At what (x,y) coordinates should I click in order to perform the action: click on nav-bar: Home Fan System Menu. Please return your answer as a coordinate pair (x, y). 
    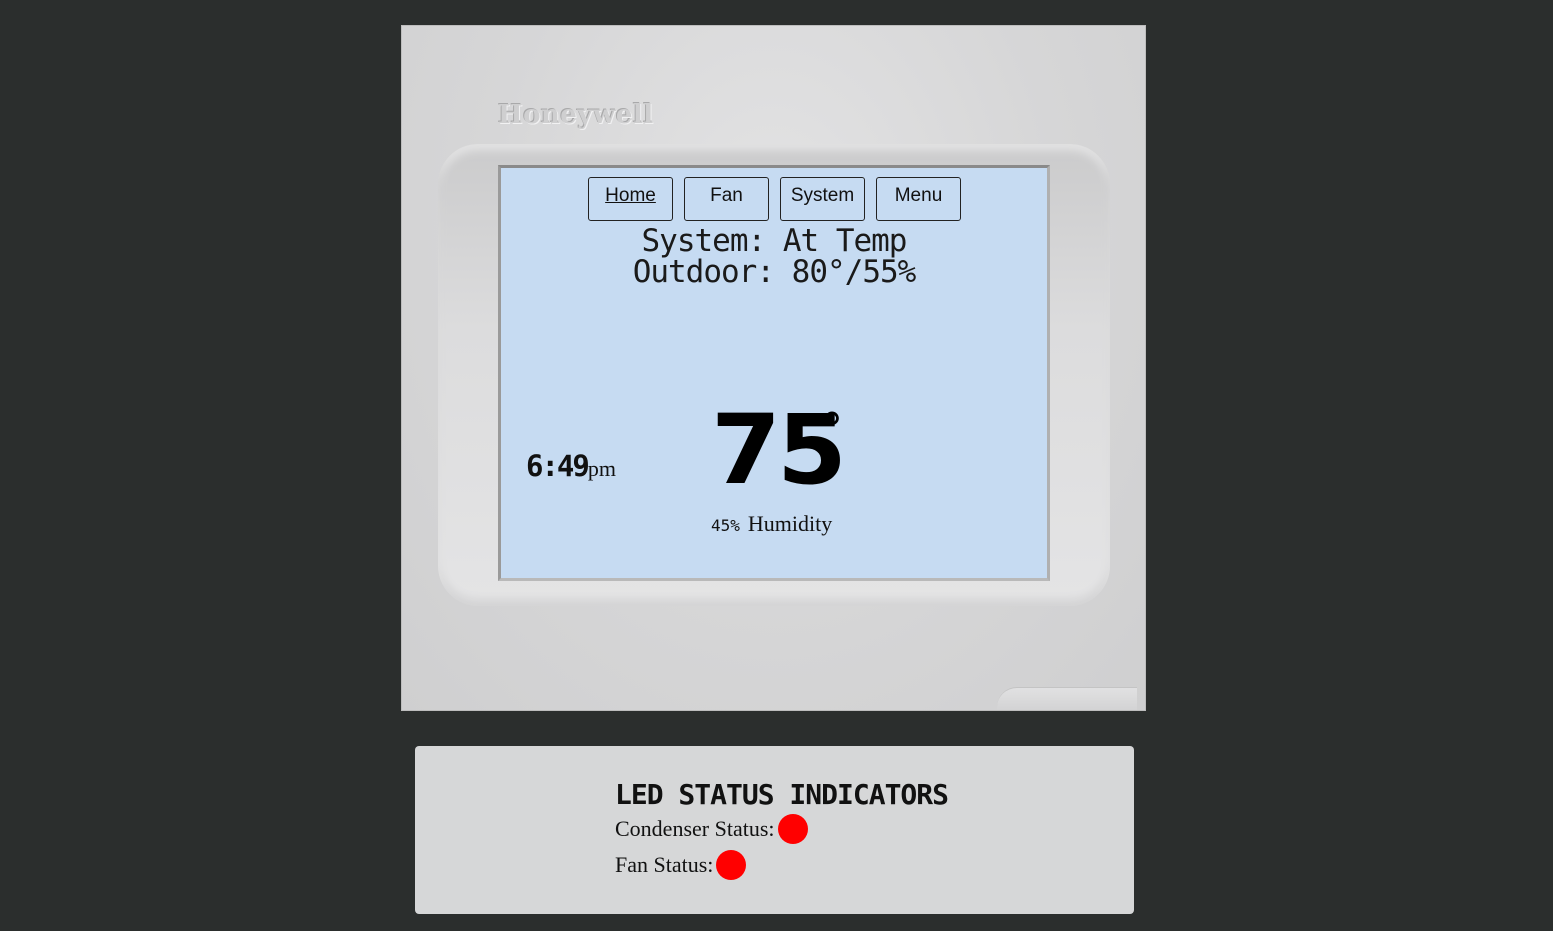
    Looking at the image, I should click on (774, 199).